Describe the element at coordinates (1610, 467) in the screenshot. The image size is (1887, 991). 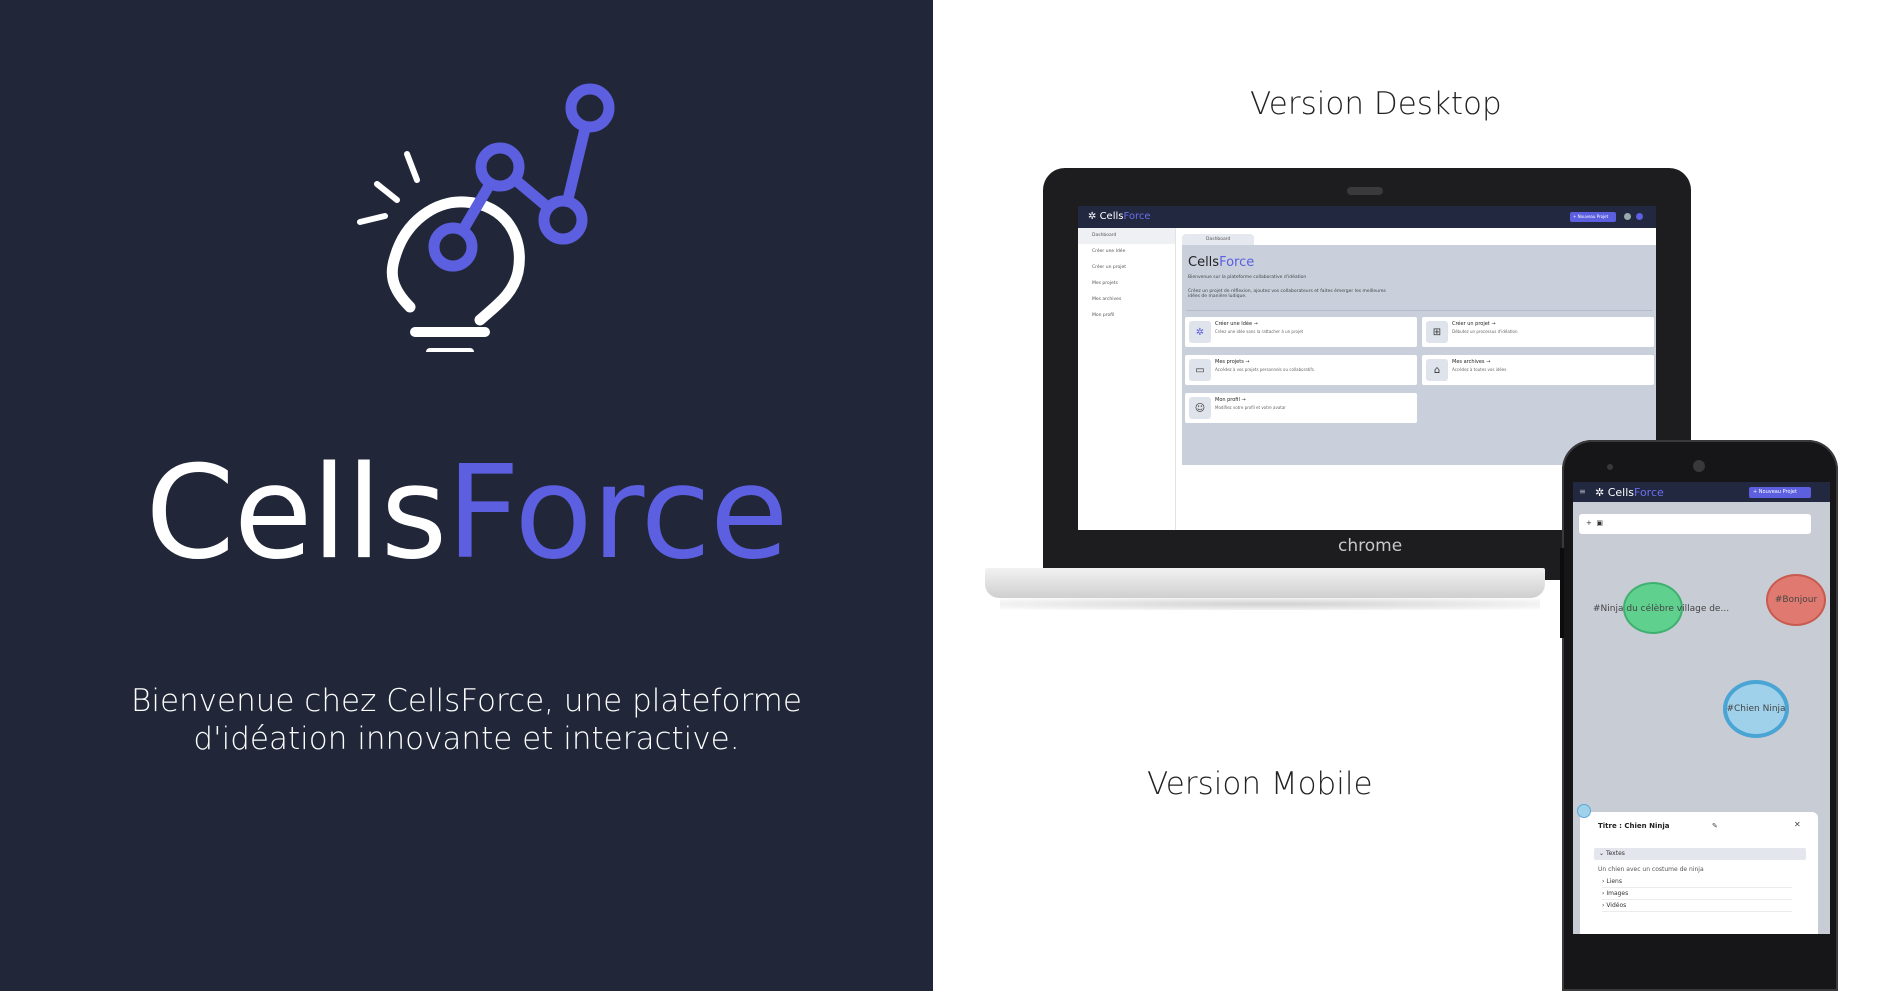
I see `phone-sensor` at that location.